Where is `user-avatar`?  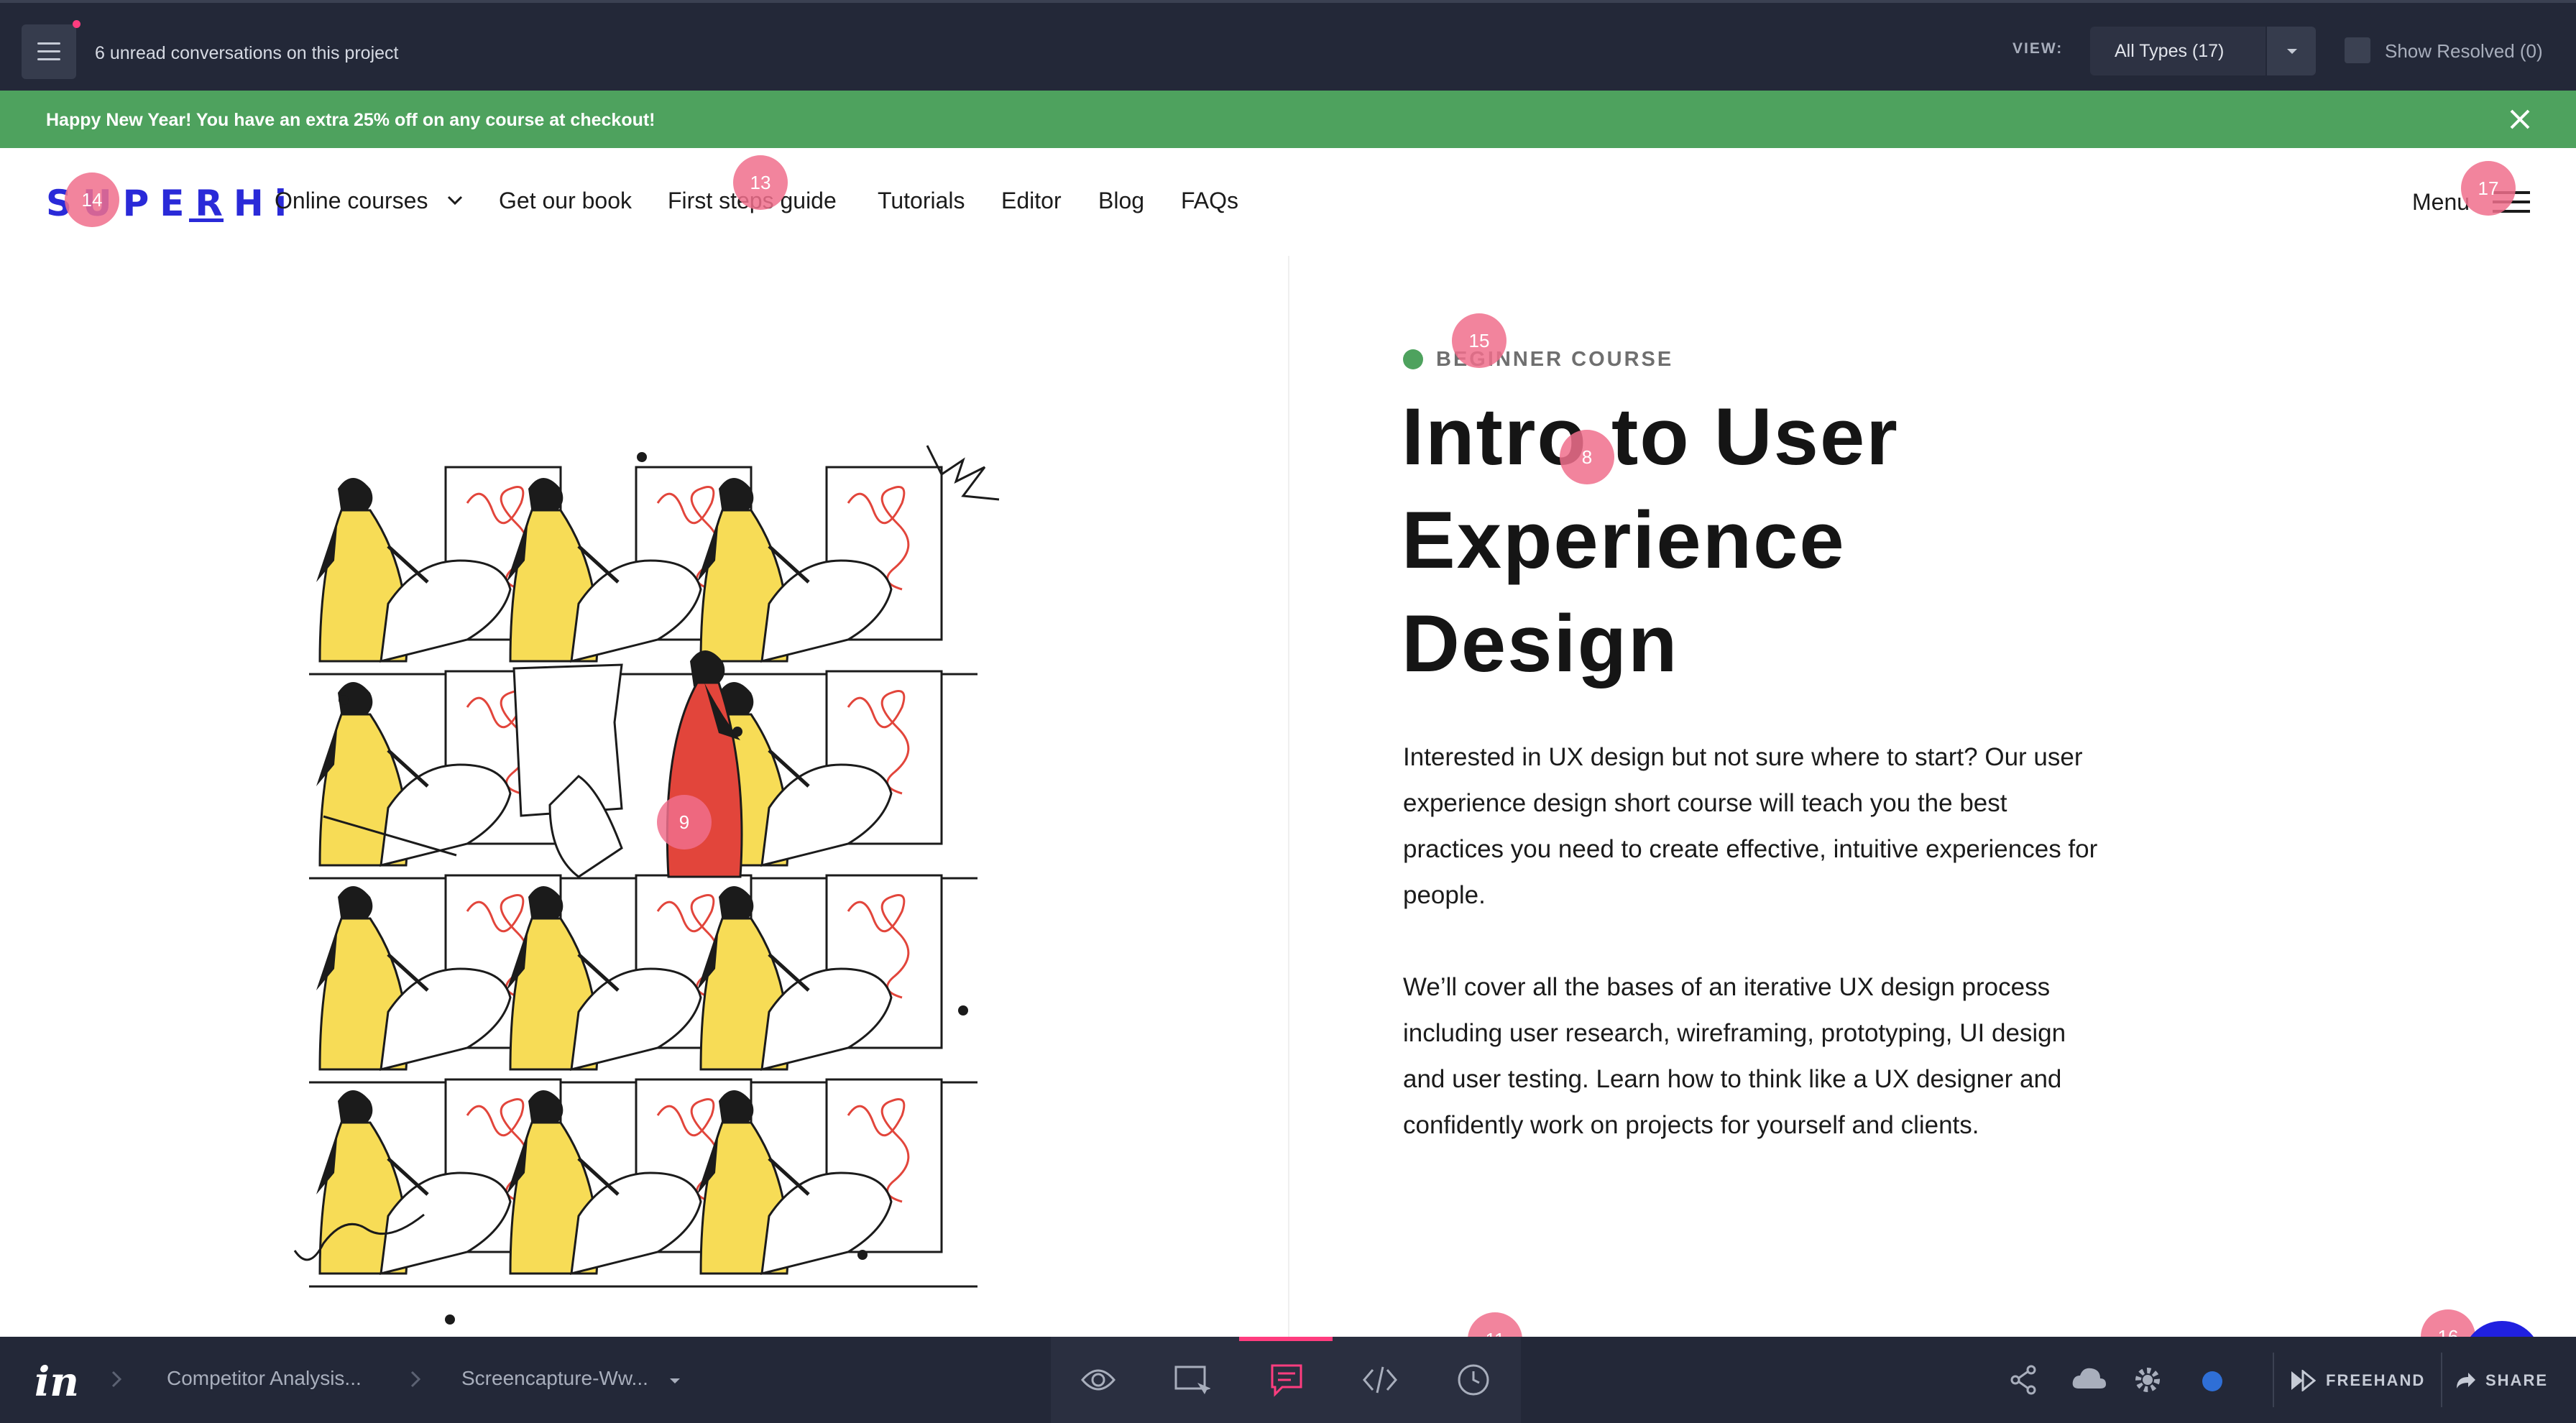 user-avatar is located at coordinates (2212, 1381).